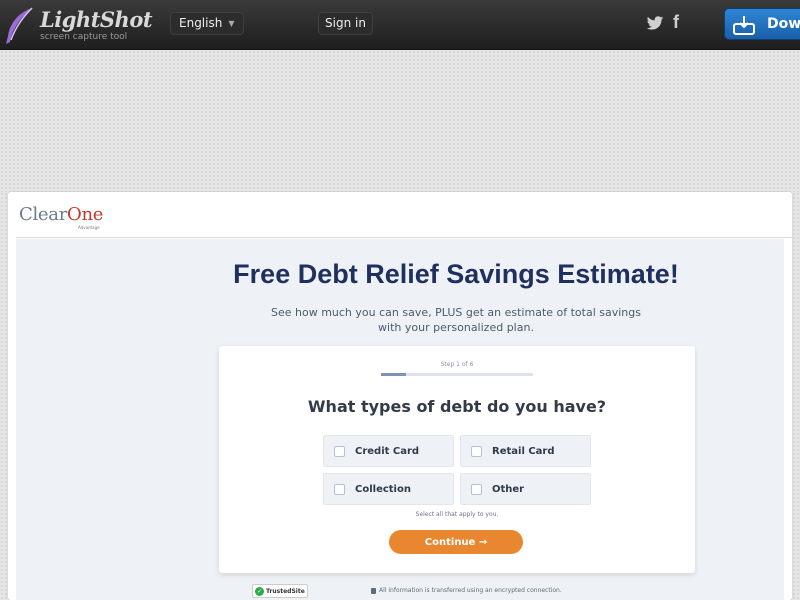 This screenshot has width=800, height=600. I want to click on signin-button: Sign in, so click(345, 23).